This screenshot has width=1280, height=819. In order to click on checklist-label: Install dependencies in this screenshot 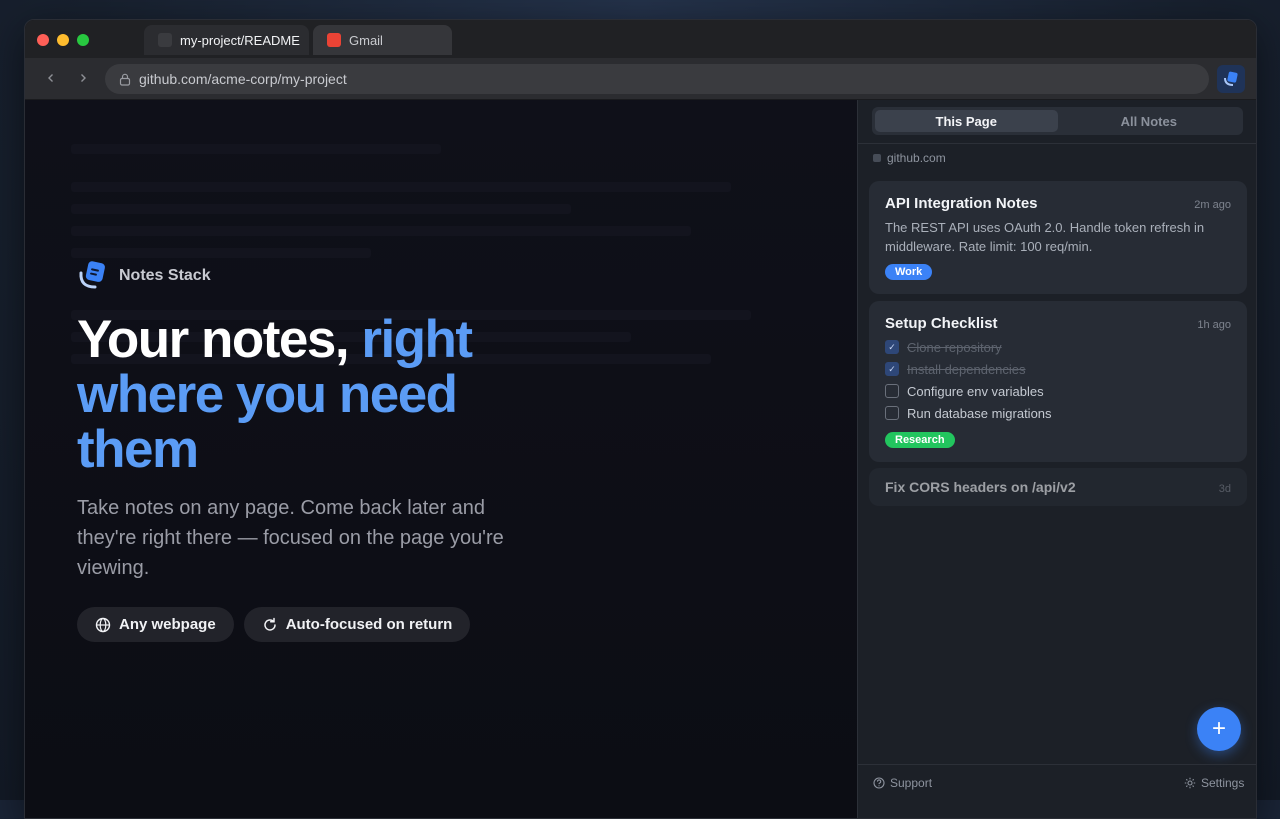, I will do `click(966, 369)`.